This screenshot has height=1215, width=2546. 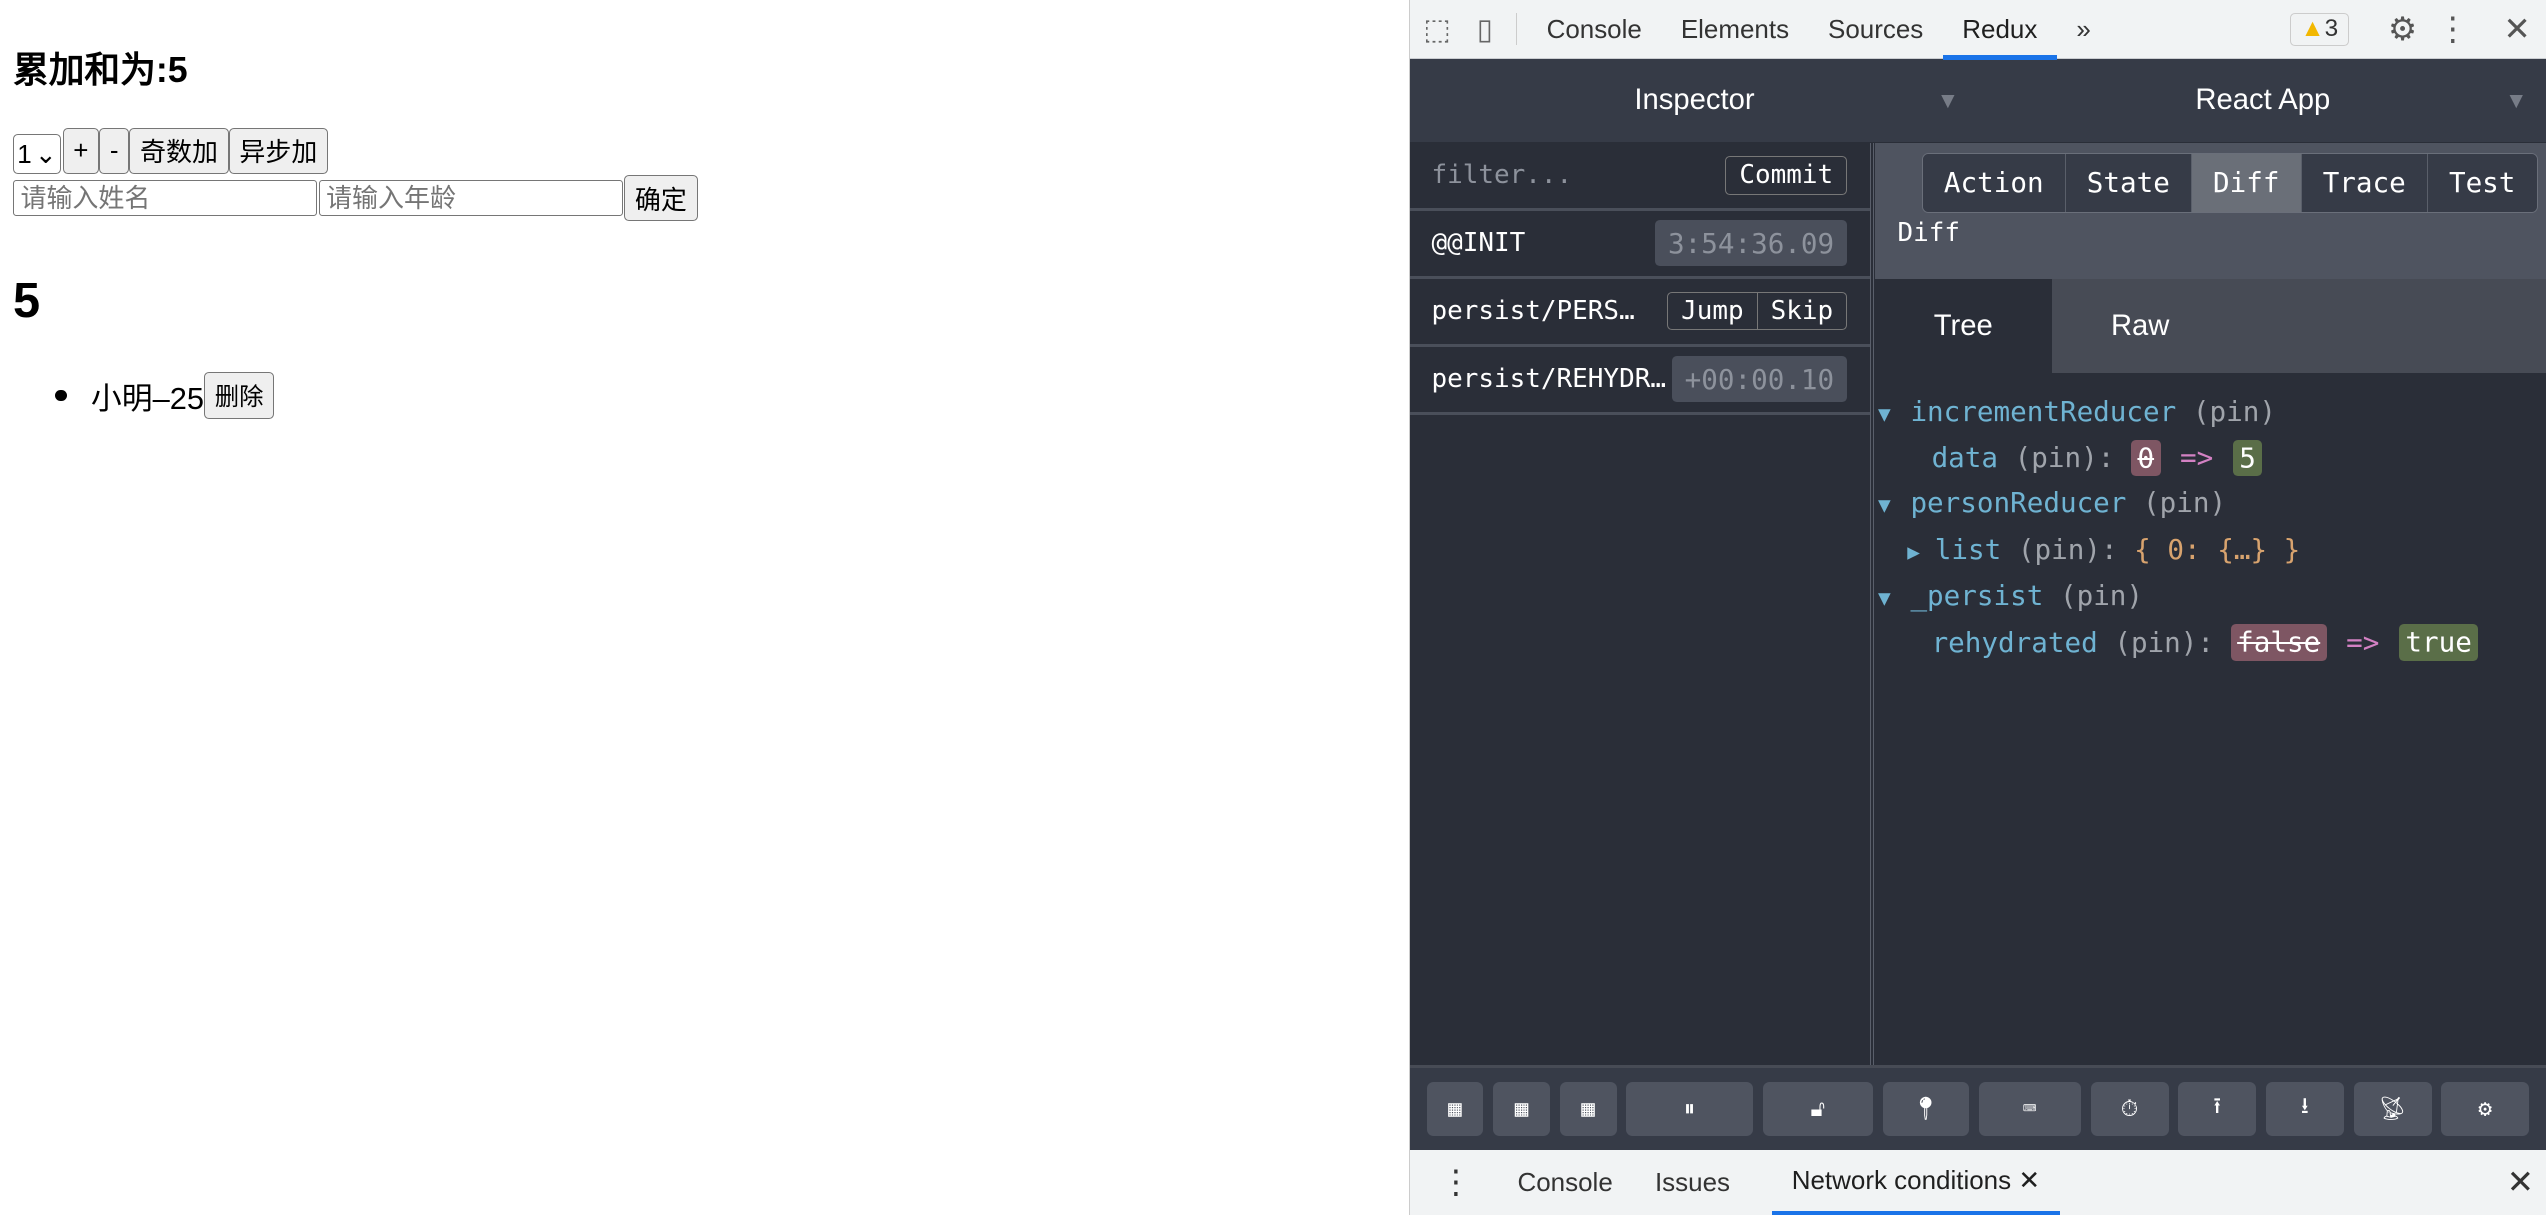 I want to click on tab-raw: Raw, so click(x=2140, y=326).